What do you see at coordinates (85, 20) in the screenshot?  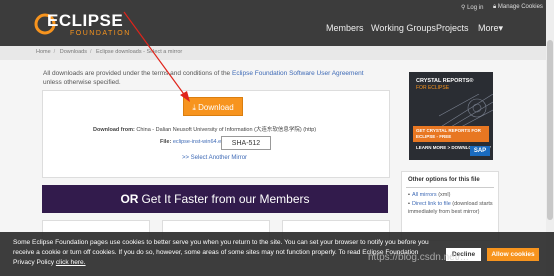 I see `logo-title: ECLIPSE` at bounding box center [85, 20].